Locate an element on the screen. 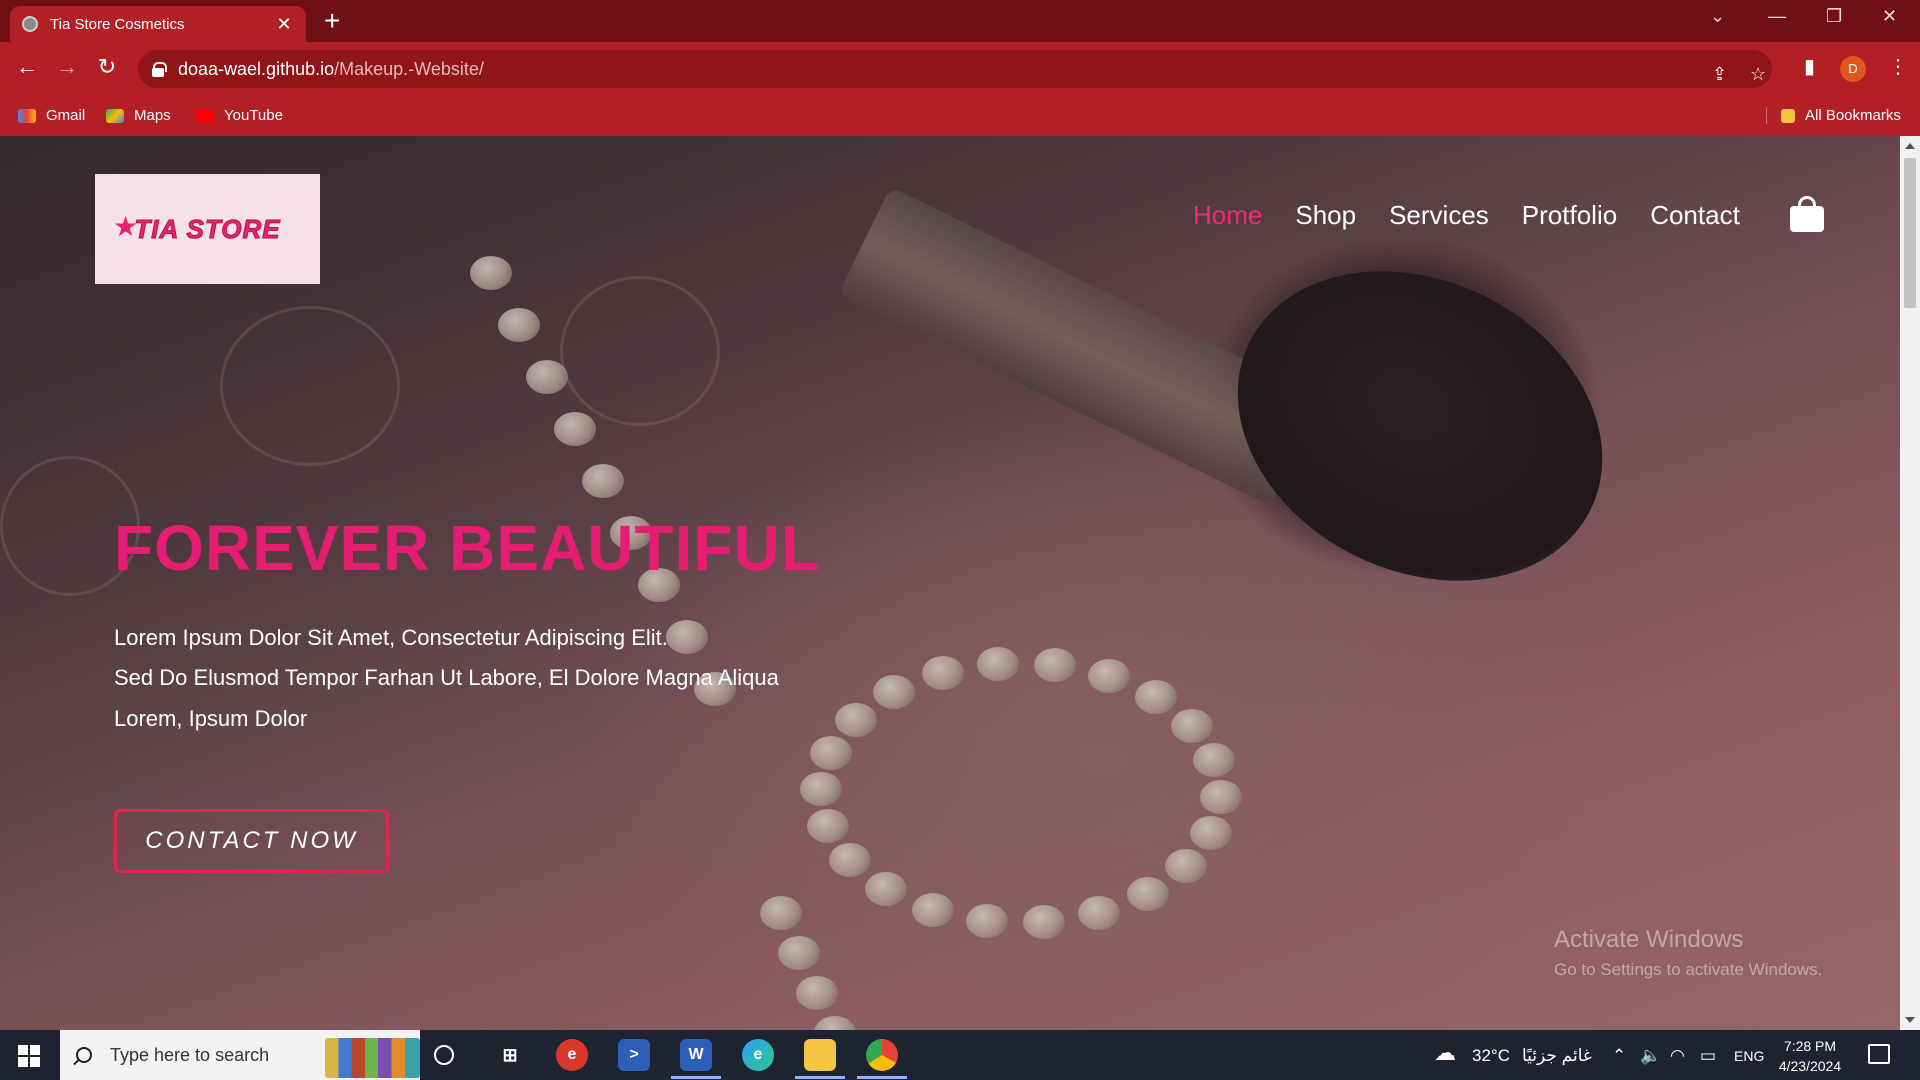  word-active-indicator is located at coordinates (696, 1077).